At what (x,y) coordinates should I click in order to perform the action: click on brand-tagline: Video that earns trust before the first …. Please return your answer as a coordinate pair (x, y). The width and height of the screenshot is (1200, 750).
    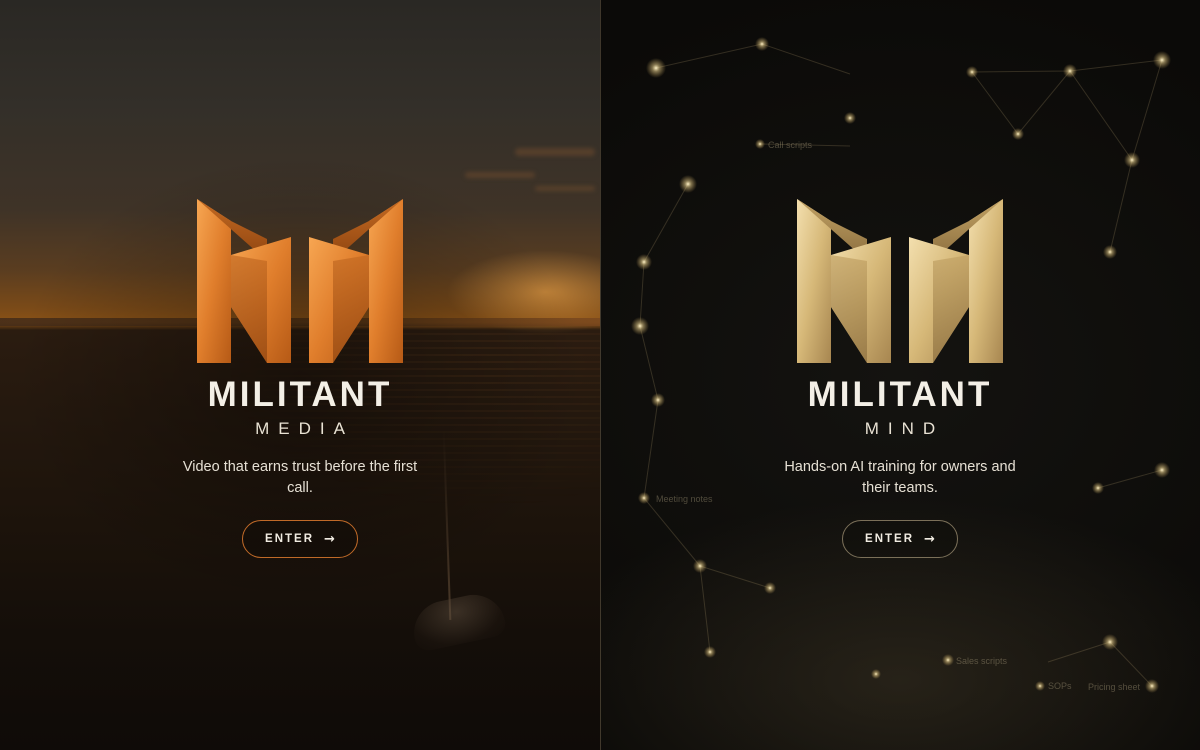
    Looking at the image, I should click on (300, 477).